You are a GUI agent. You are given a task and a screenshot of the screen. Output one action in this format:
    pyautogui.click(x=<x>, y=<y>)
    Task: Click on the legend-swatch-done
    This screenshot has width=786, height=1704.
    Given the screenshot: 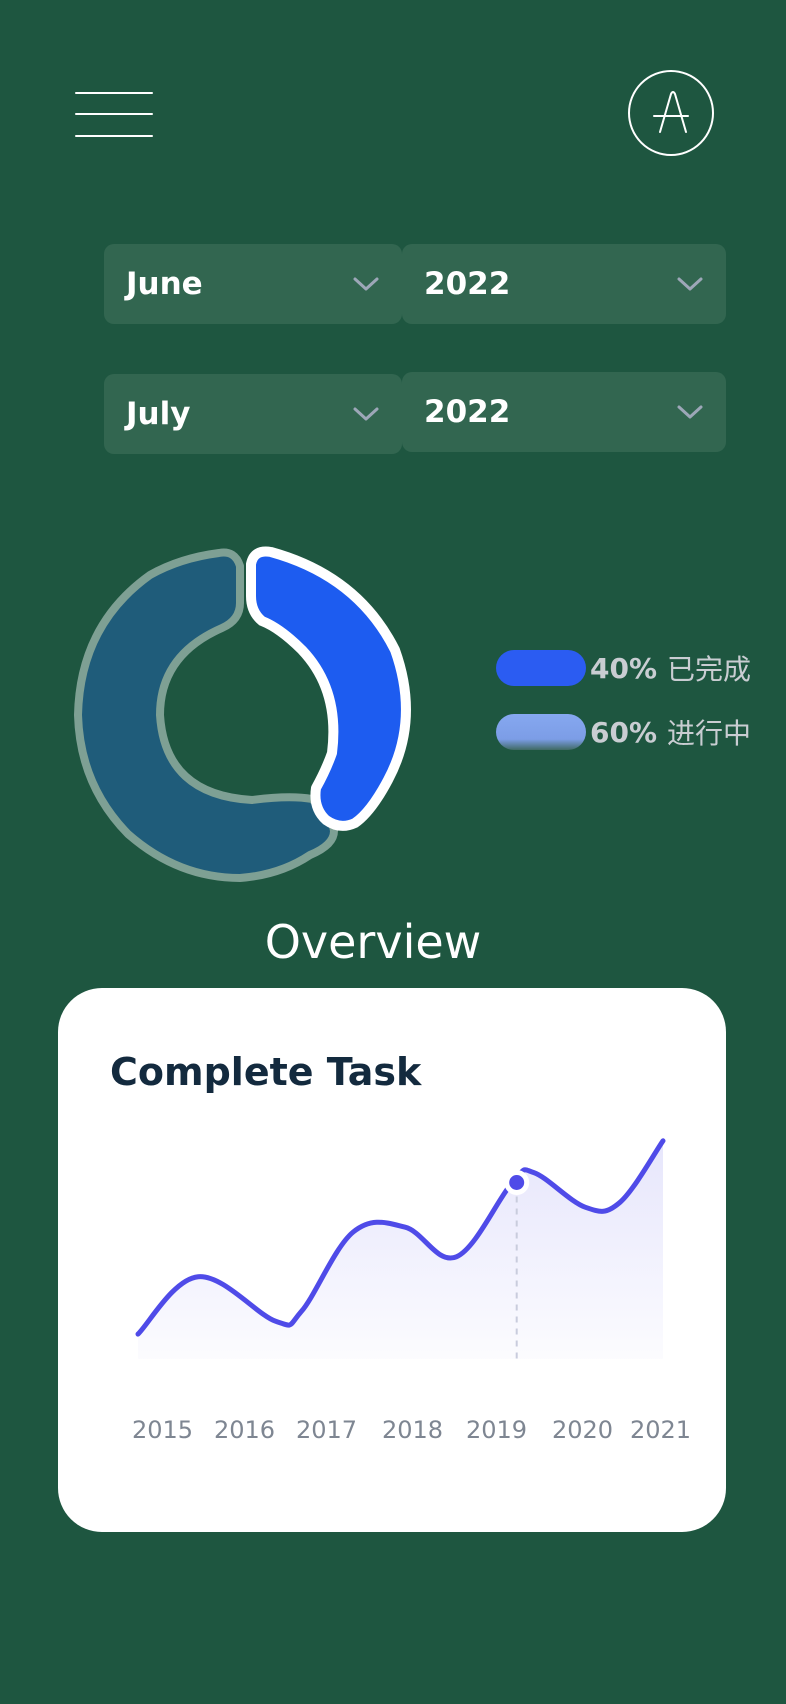 What is the action you would take?
    pyautogui.click(x=541, y=668)
    